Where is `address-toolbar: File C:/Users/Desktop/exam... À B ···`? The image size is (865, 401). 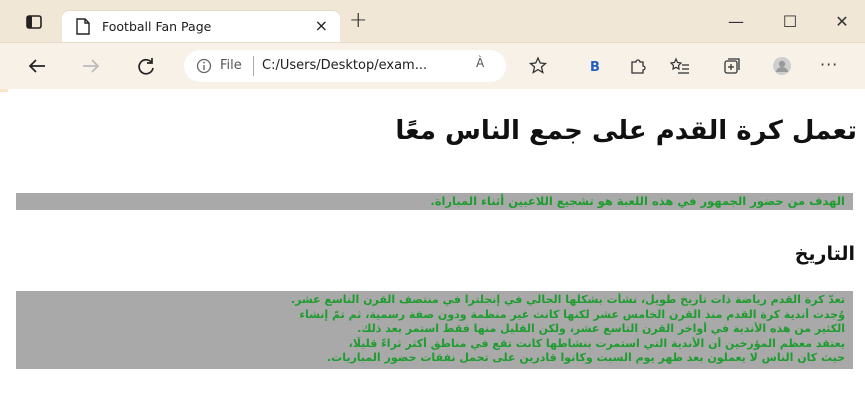
address-toolbar: File C:/Users/Desktop/exam... À B ··· is located at coordinates (432, 66).